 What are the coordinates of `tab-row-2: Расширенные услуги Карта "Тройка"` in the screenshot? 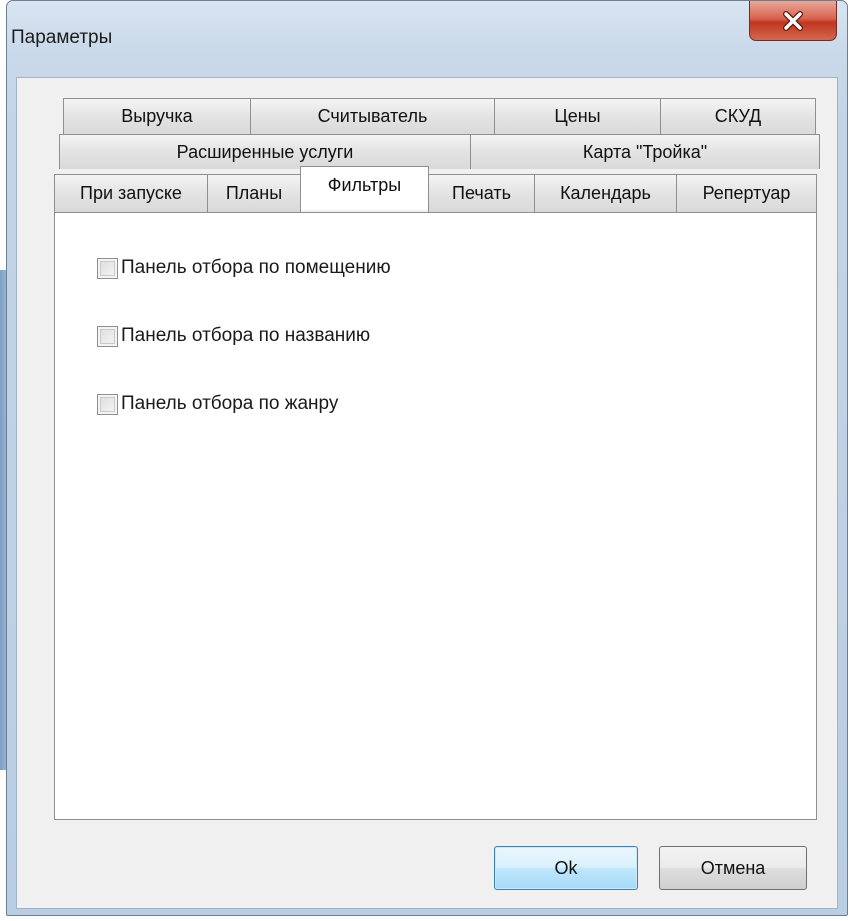 It's located at (439, 151).